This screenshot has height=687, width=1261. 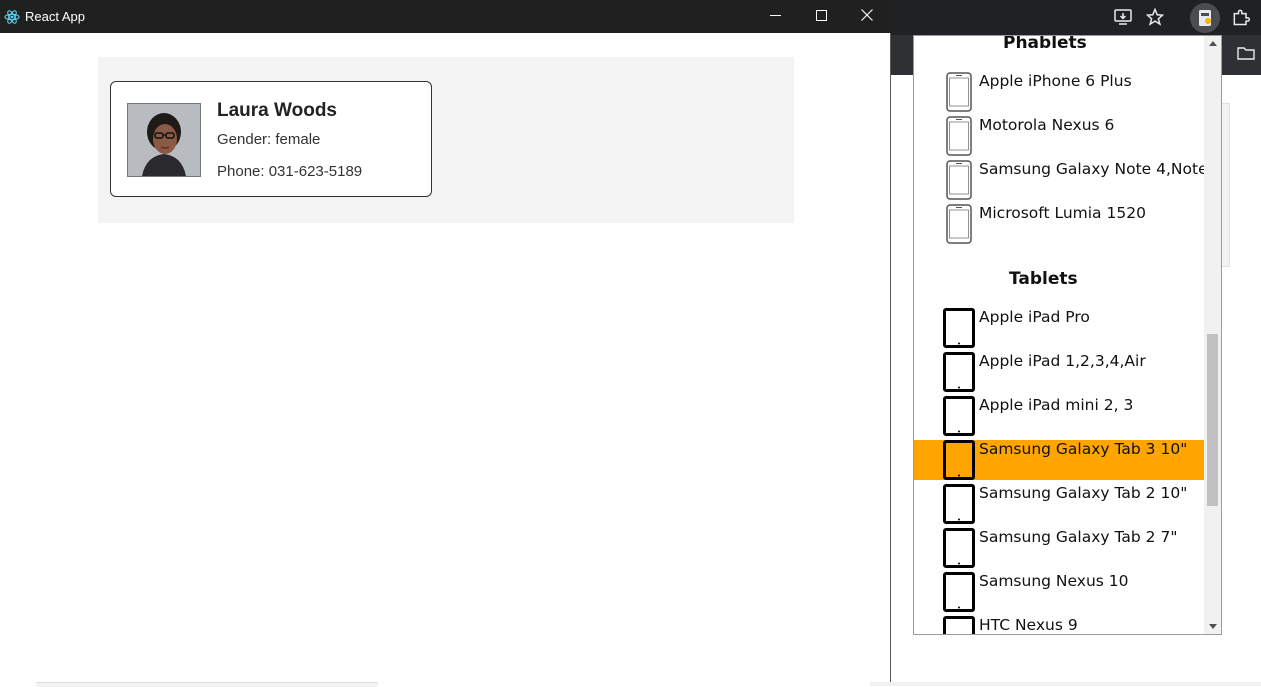 I want to click on device-label: Apple iPad Pro, so click(x=1034, y=317).